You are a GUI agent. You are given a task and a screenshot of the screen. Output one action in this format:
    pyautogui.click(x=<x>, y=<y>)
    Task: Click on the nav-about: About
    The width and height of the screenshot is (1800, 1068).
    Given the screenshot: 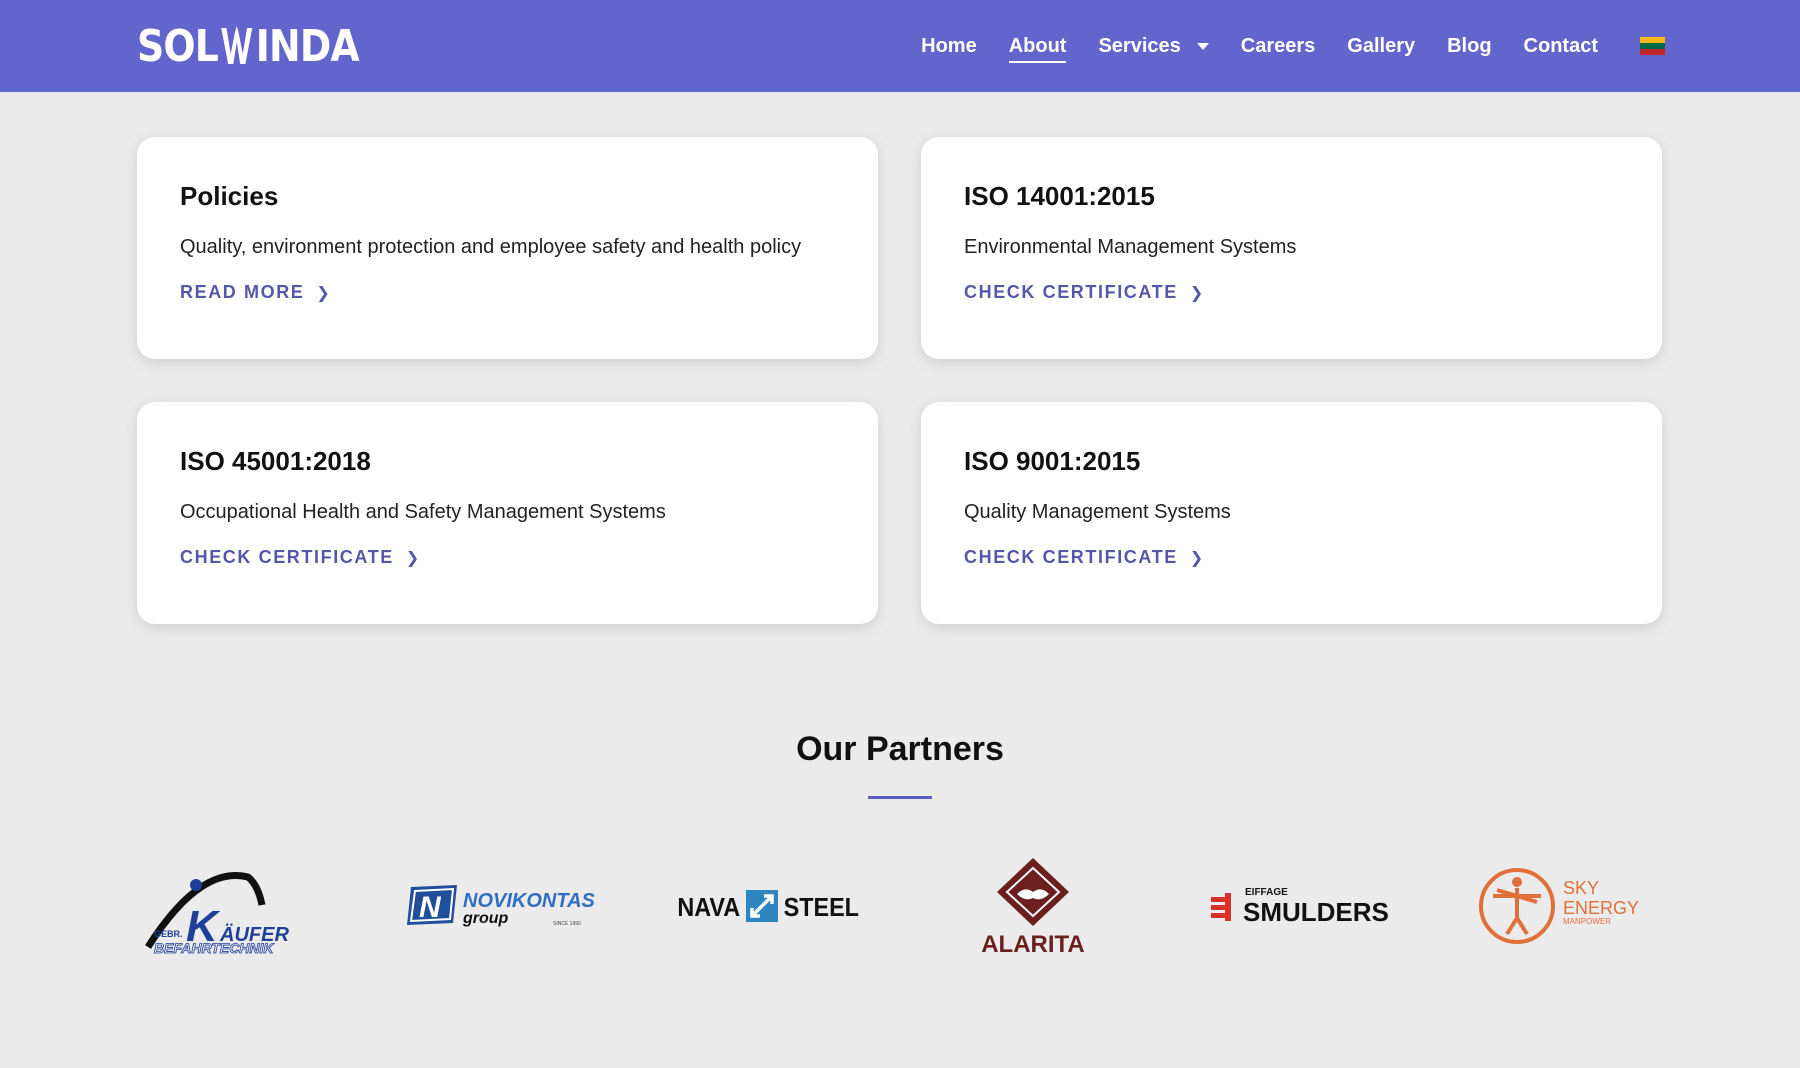 What is the action you would take?
    pyautogui.click(x=1037, y=48)
    